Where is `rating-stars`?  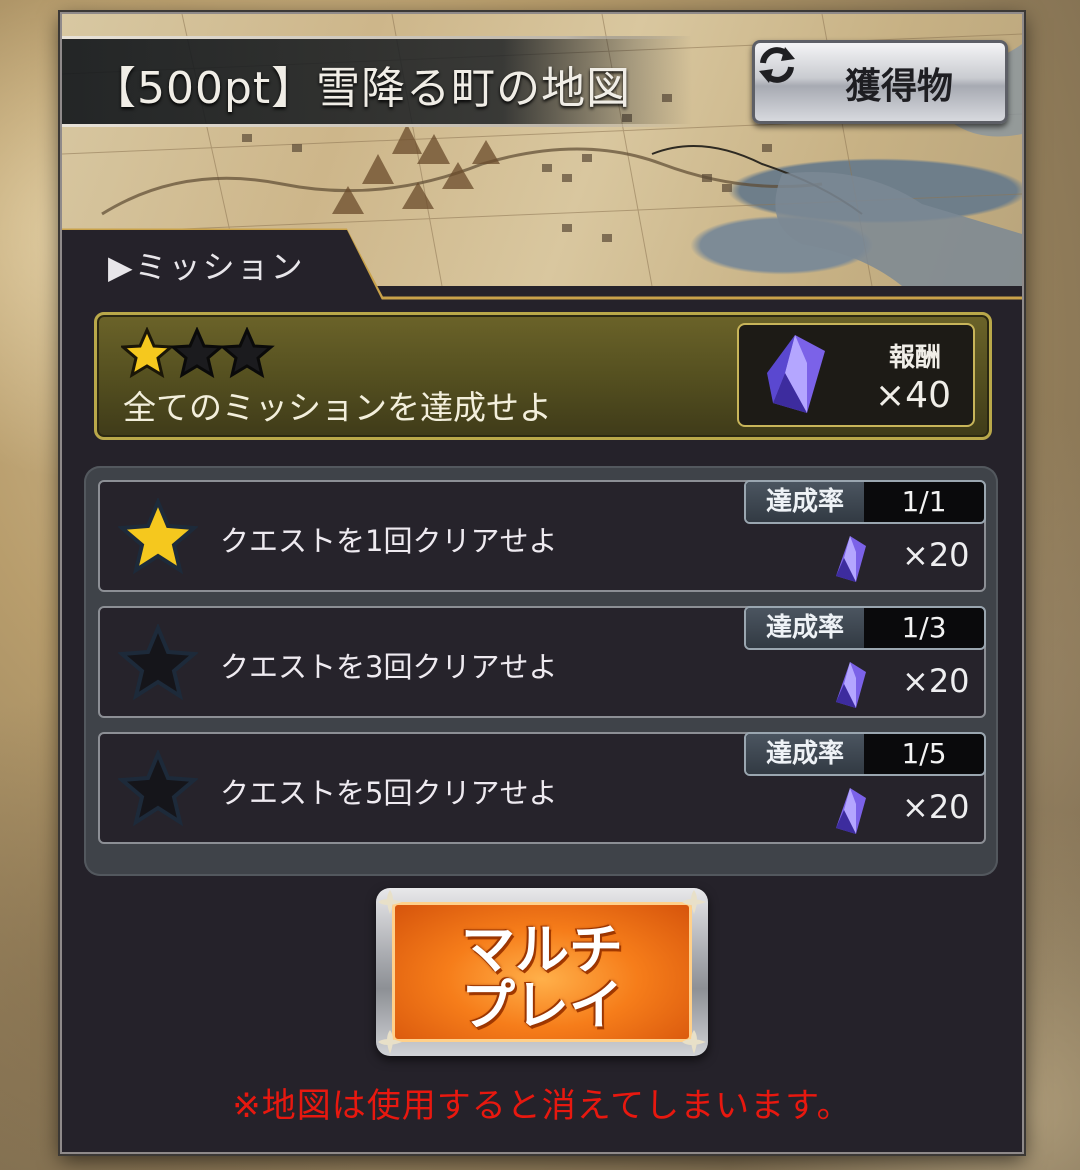
rating-stars is located at coordinates (198, 353).